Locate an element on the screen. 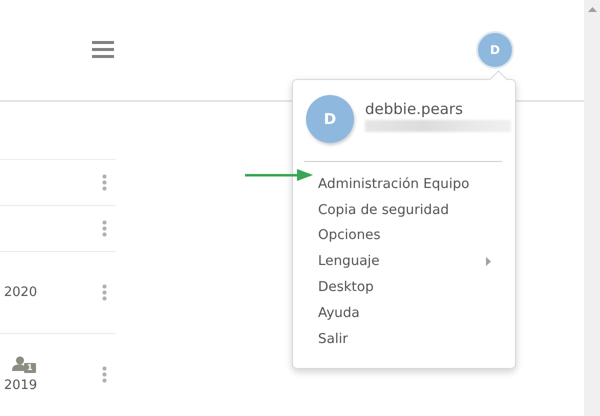 The image size is (600, 416). scroll-up-icon is located at coordinates (592, 9).